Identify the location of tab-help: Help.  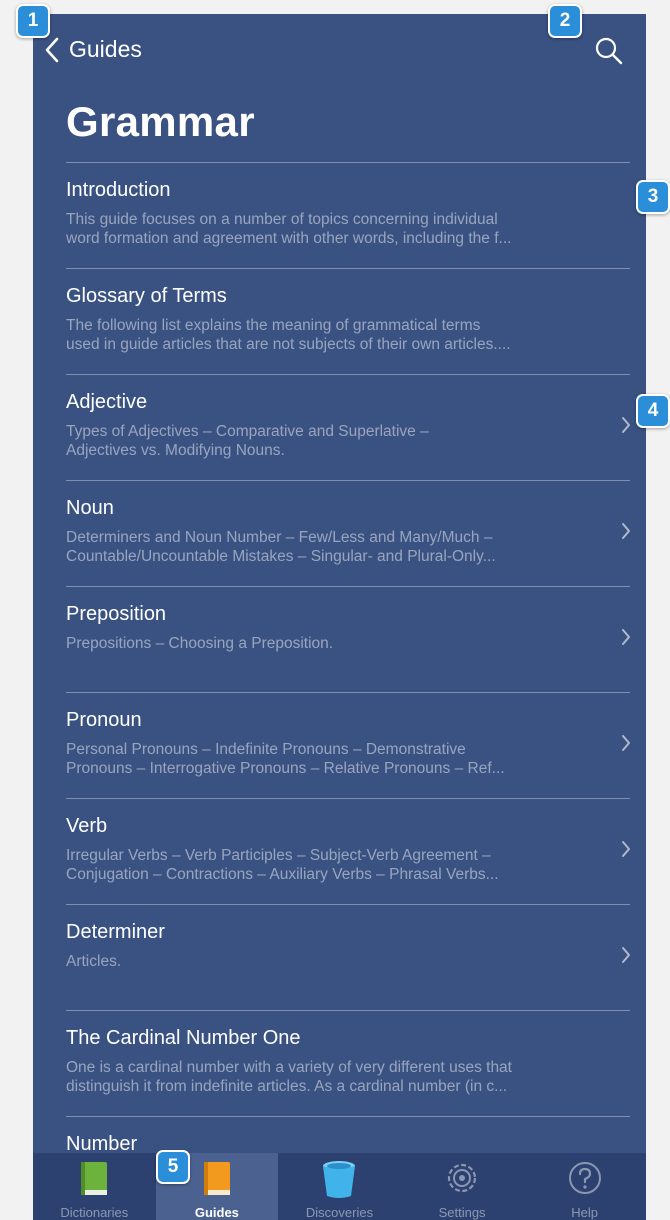
(584, 1186).